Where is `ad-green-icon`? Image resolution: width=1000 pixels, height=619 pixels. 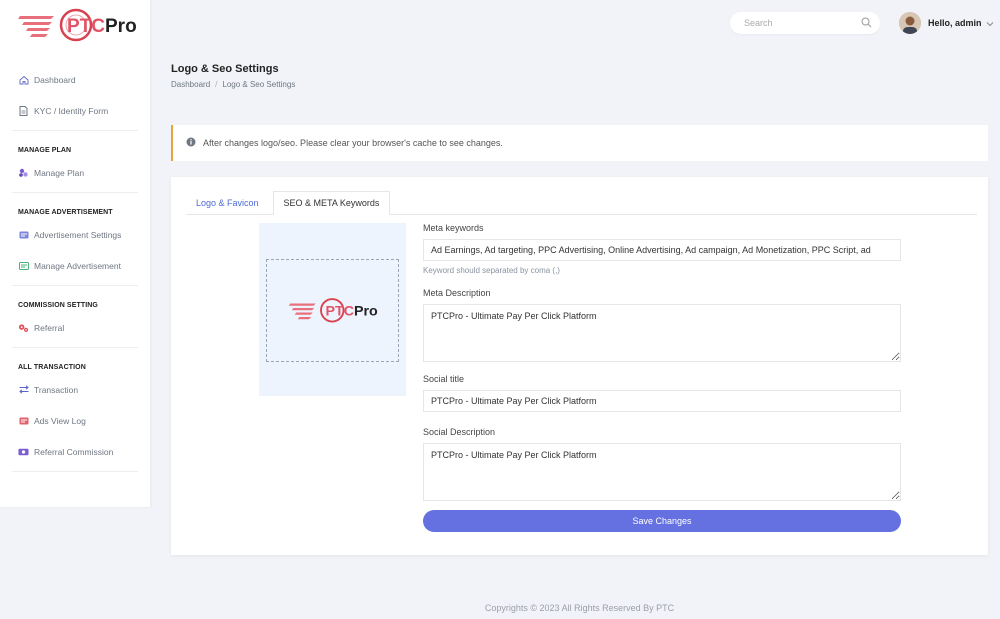
ad-green-icon is located at coordinates (23, 265).